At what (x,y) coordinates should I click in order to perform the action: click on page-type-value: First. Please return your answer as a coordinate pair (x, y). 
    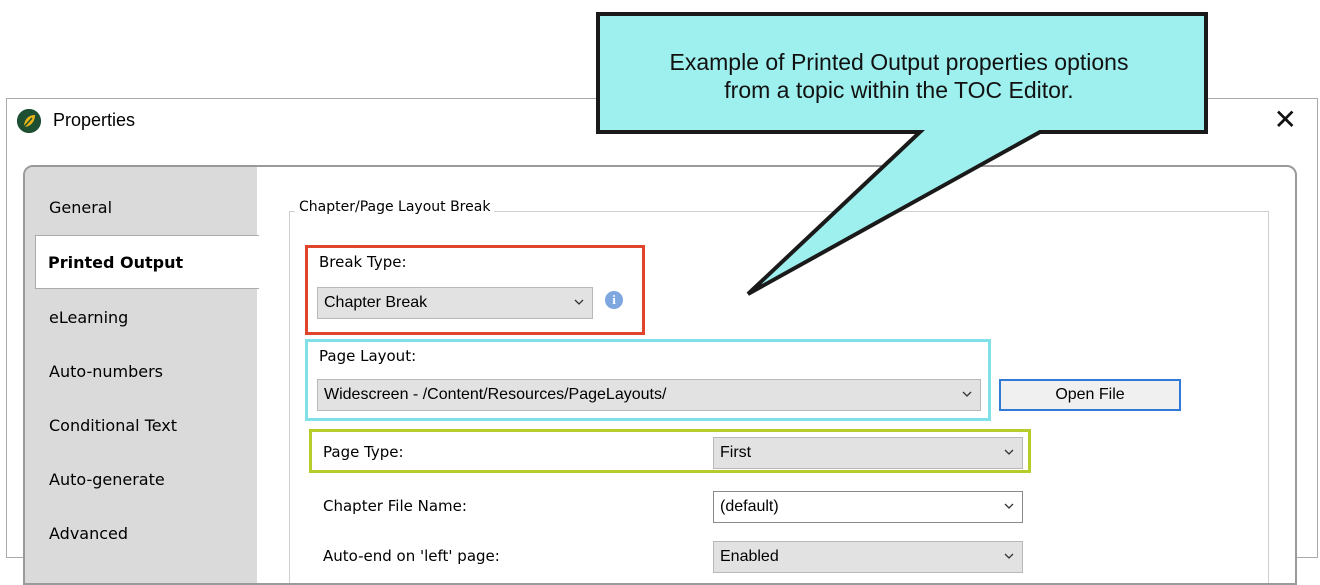
    Looking at the image, I should click on (736, 452).